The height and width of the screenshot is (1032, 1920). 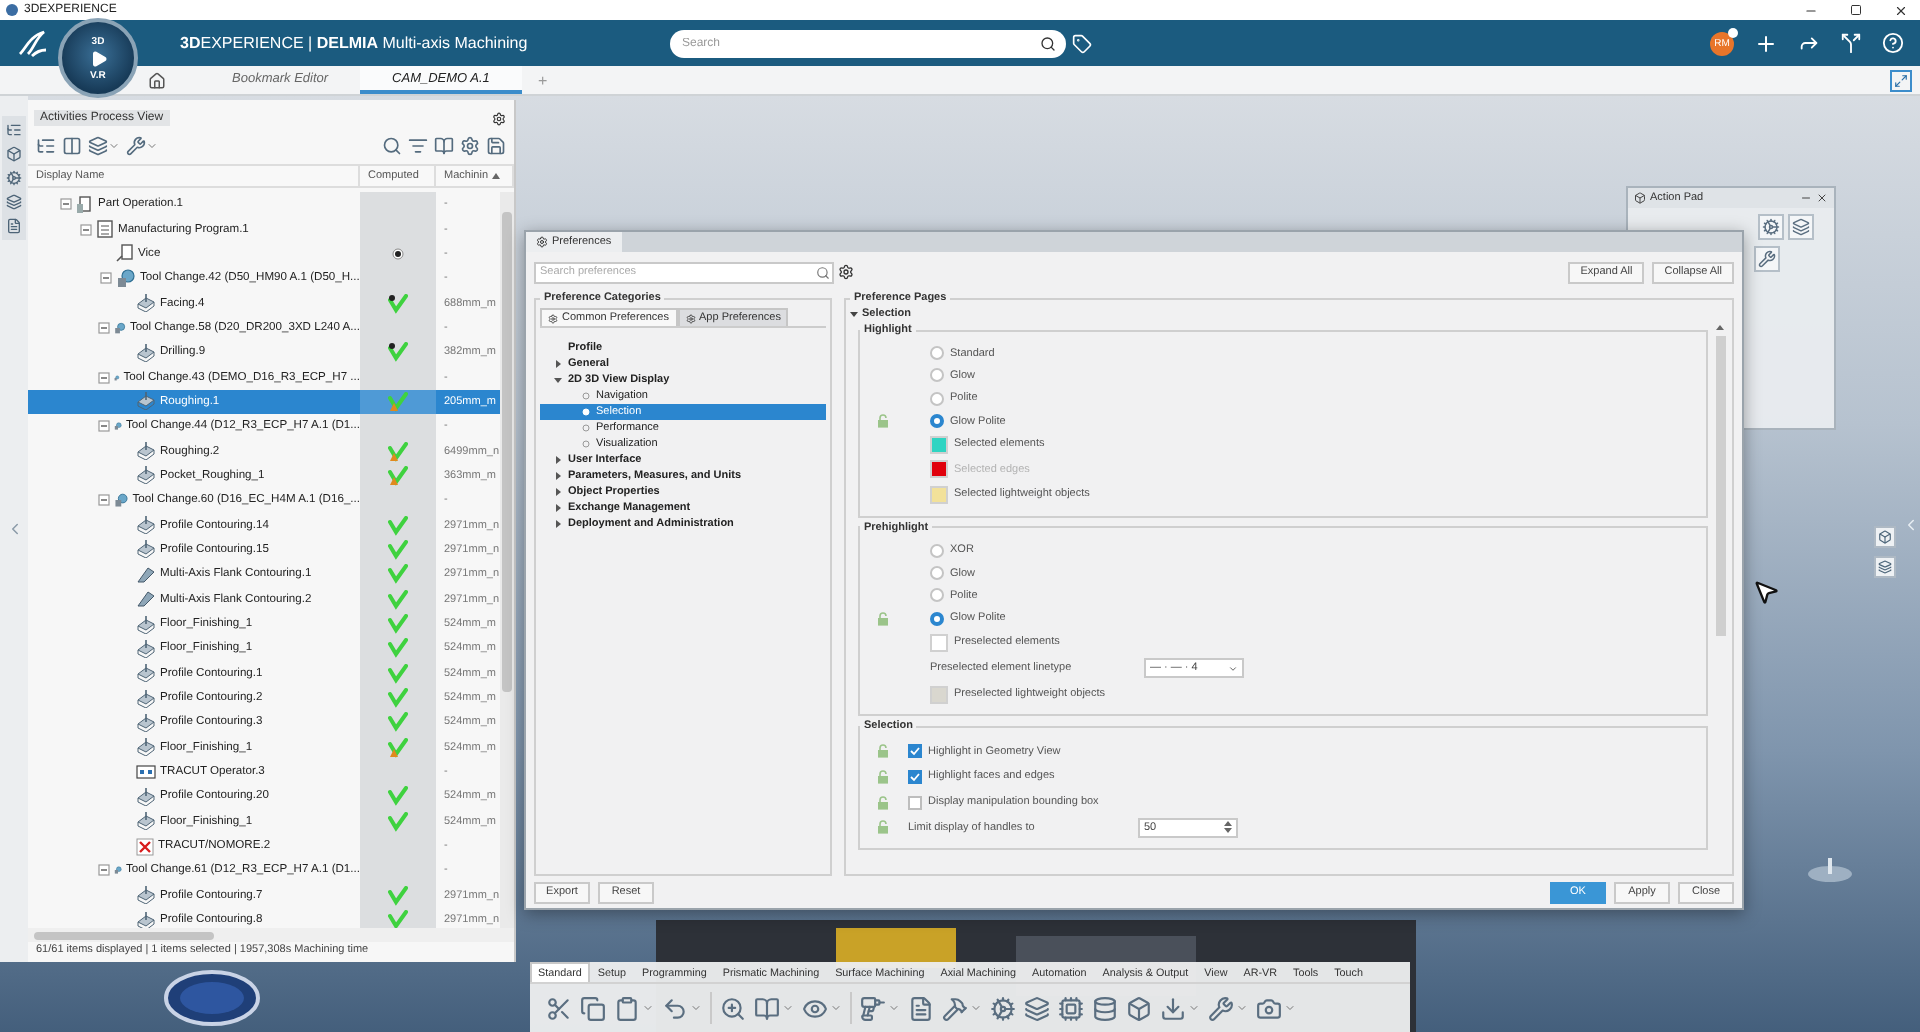 What do you see at coordinates (271, 935) in the screenshot?
I see `horizontal-scrollbar` at bounding box center [271, 935].